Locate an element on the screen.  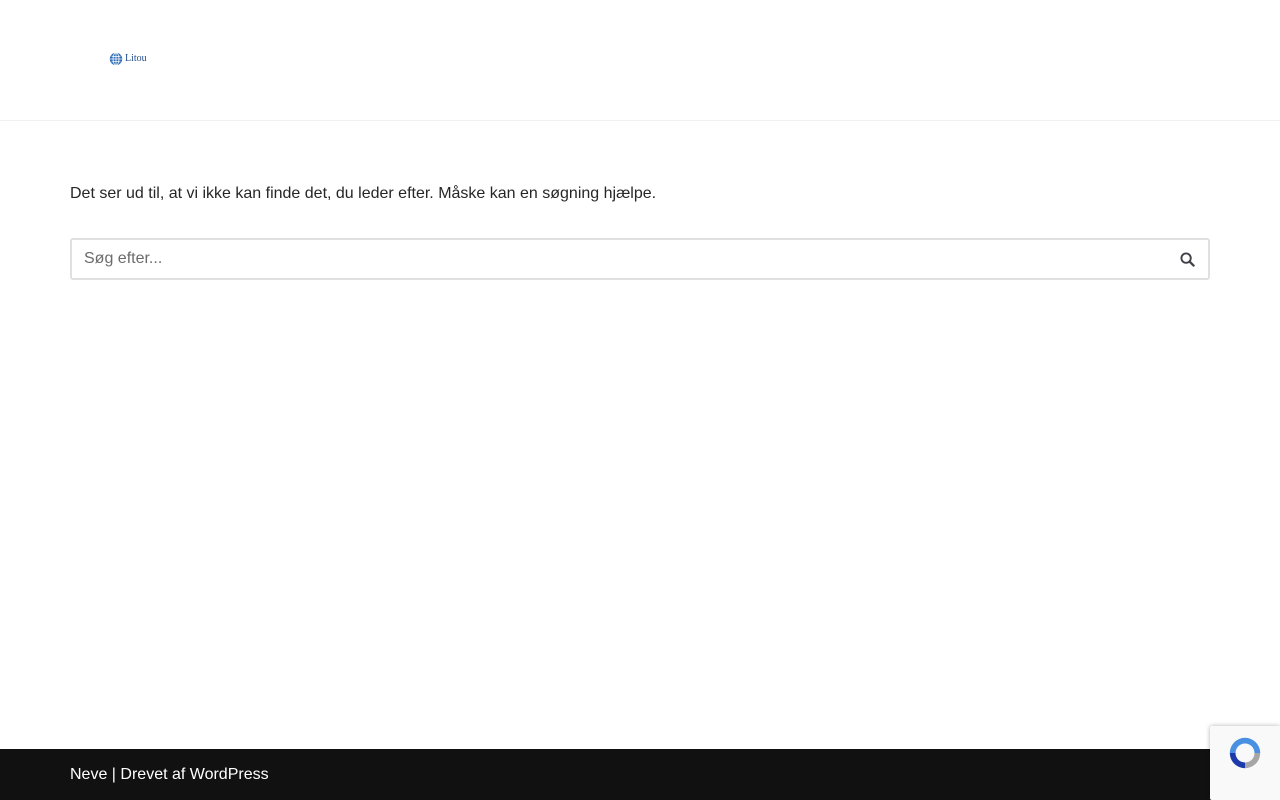
search-form is located at coordinates (640, 259).